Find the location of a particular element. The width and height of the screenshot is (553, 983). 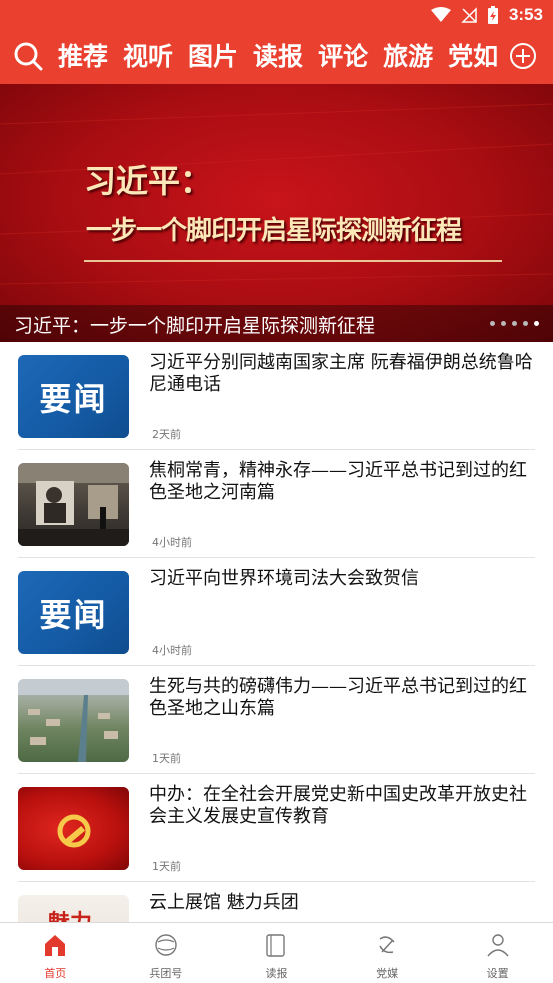

newspaper-icon is located at coordinates (276, 945).